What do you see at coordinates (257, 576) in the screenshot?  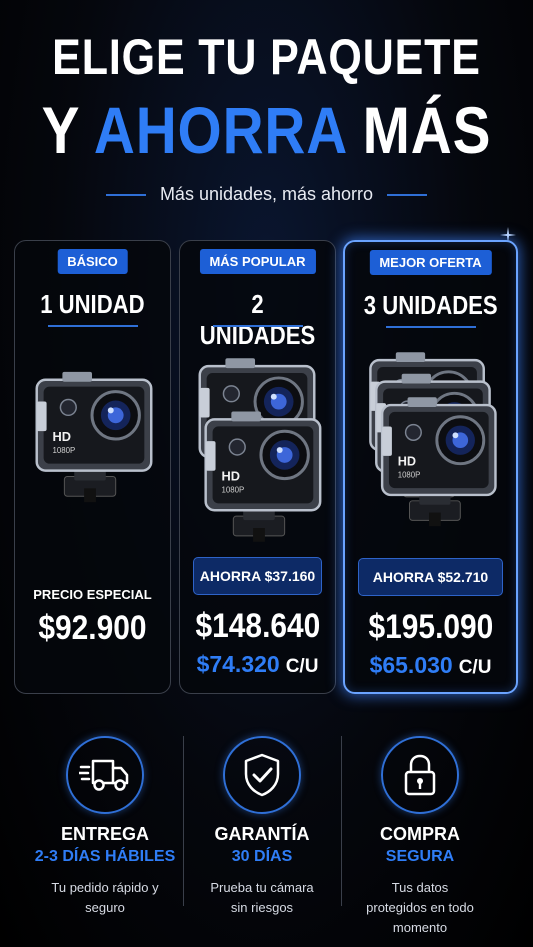 I see `savings-badge: AHORRA $37.160` at bounding box center [257, 576].